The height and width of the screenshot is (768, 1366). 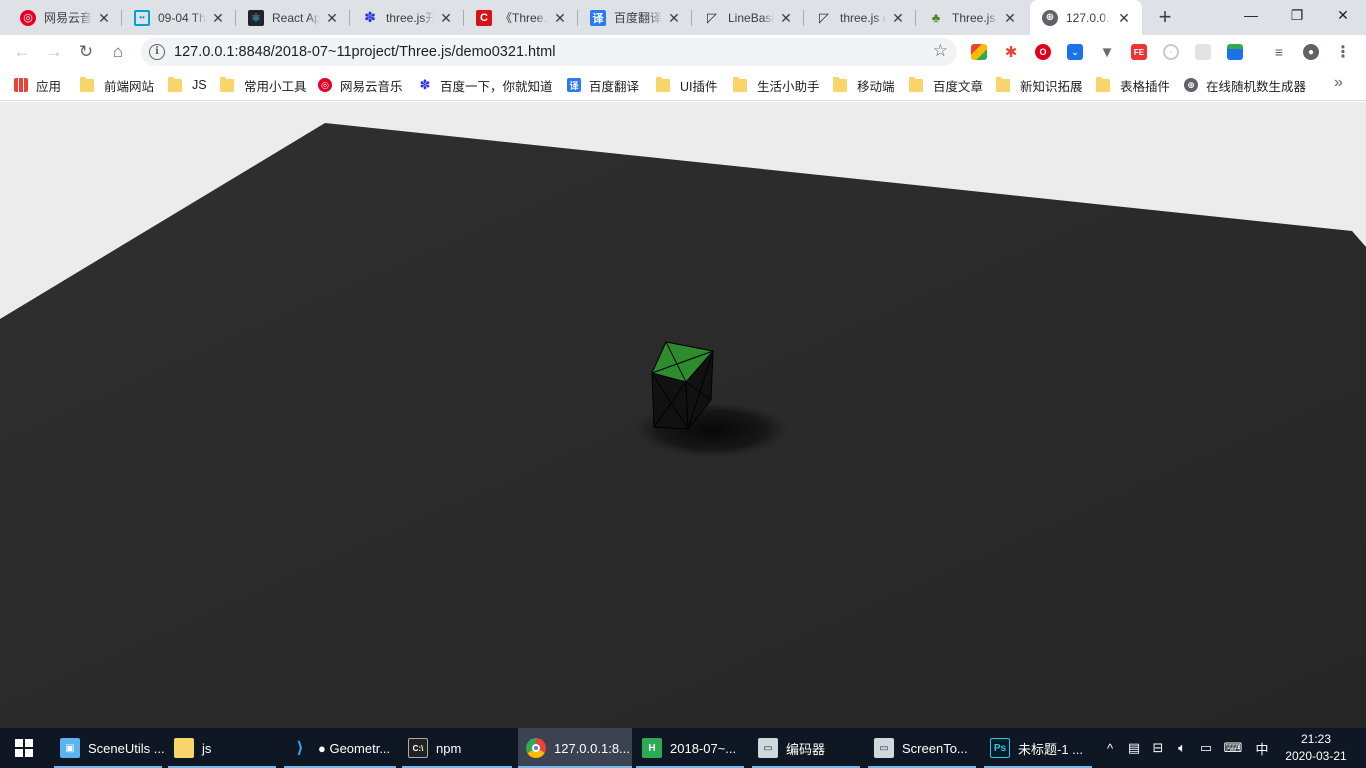 I want to click on tab-linebasicmaterial: ◸ LineBasicMaterial ✕, so click(x=748, y=17).